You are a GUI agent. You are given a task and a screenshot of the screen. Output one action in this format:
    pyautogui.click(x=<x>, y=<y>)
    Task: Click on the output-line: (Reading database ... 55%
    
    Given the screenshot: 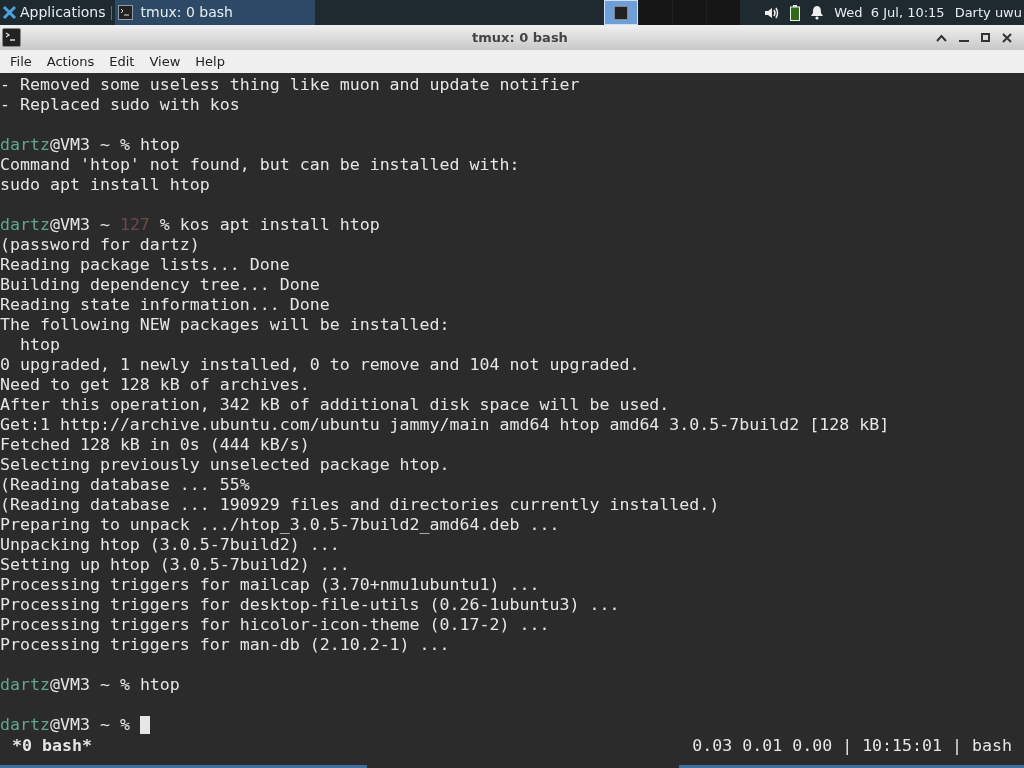 What is the action you would take?
    pyautogui.click(x=125, y=485)
    